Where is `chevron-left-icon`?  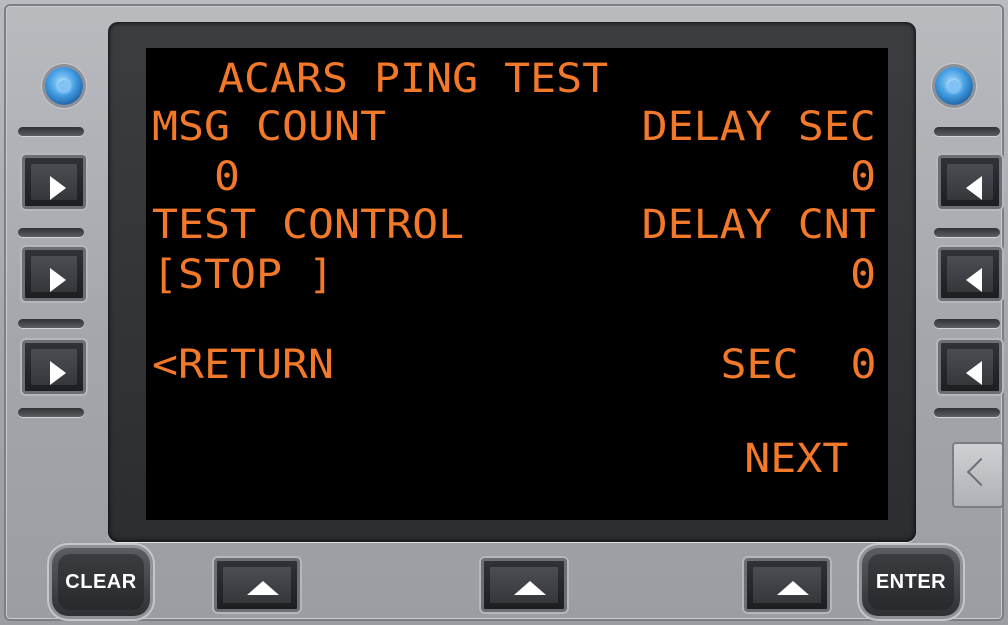 chevron-left-icon is located at coordinates (981, 472).